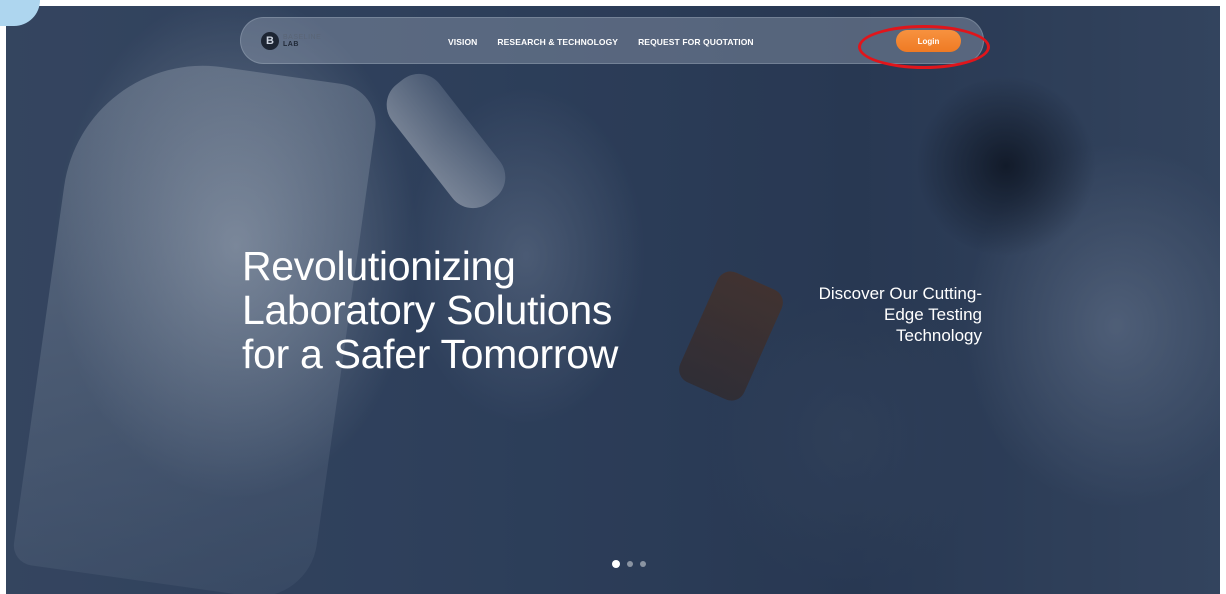  What do you see at coordinates (938, 335) in the screenshot?
I see `hero-subtitle-line-3: Technology` at bounding box center [938, 335].